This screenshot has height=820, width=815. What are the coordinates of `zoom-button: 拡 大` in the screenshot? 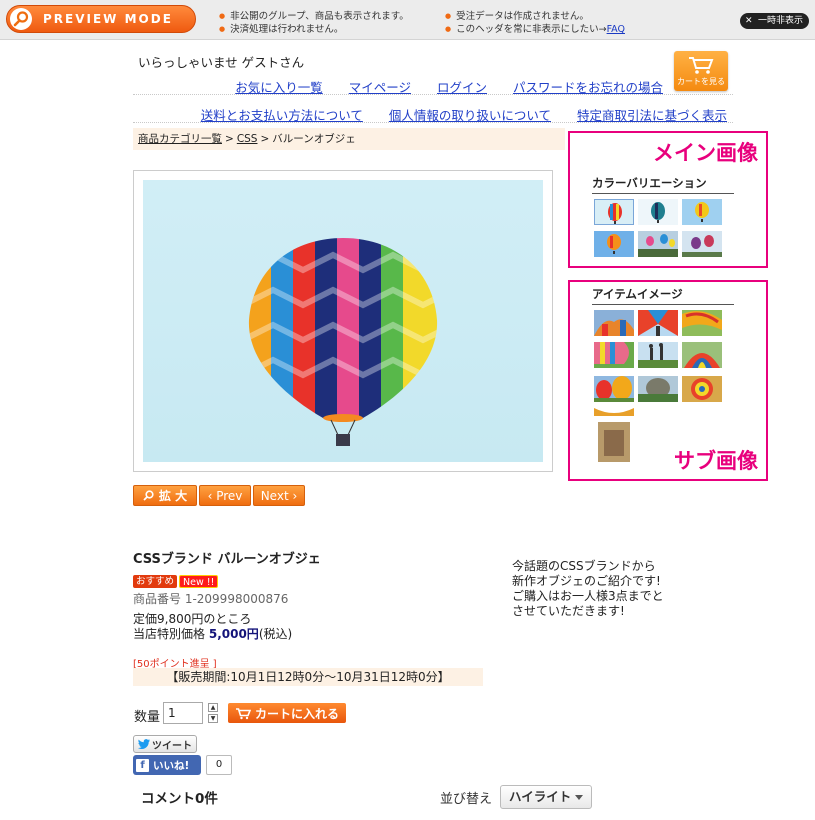 It's located at (165, 495).